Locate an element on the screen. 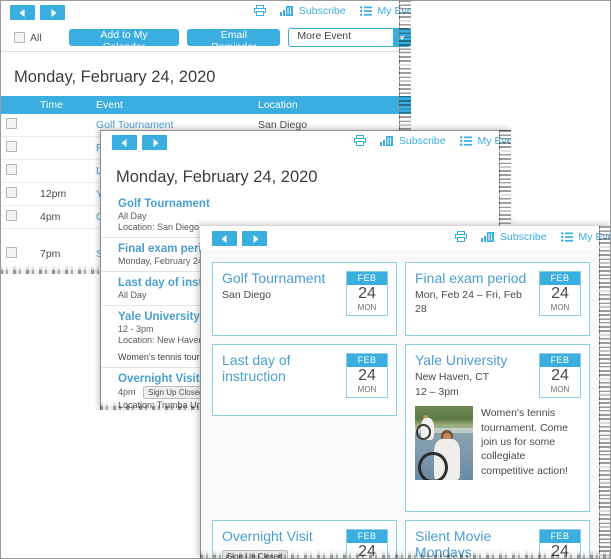 This screenshot has height=559, width=611. row-time: 7pm is located at coordinates (50, 253).